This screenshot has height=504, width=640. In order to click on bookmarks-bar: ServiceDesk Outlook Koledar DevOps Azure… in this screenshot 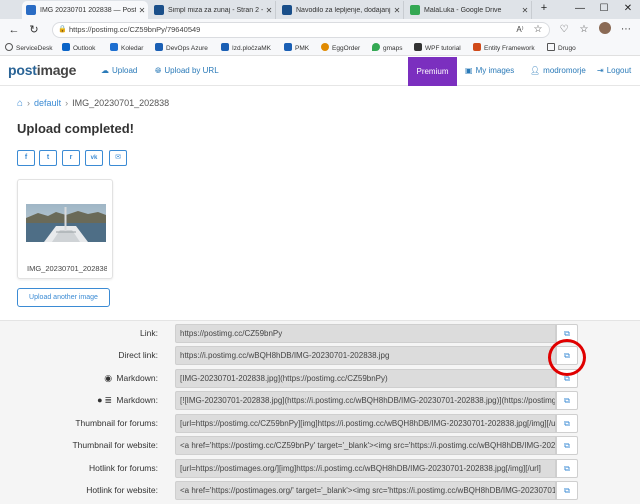, I will do `click(320, 48)`.